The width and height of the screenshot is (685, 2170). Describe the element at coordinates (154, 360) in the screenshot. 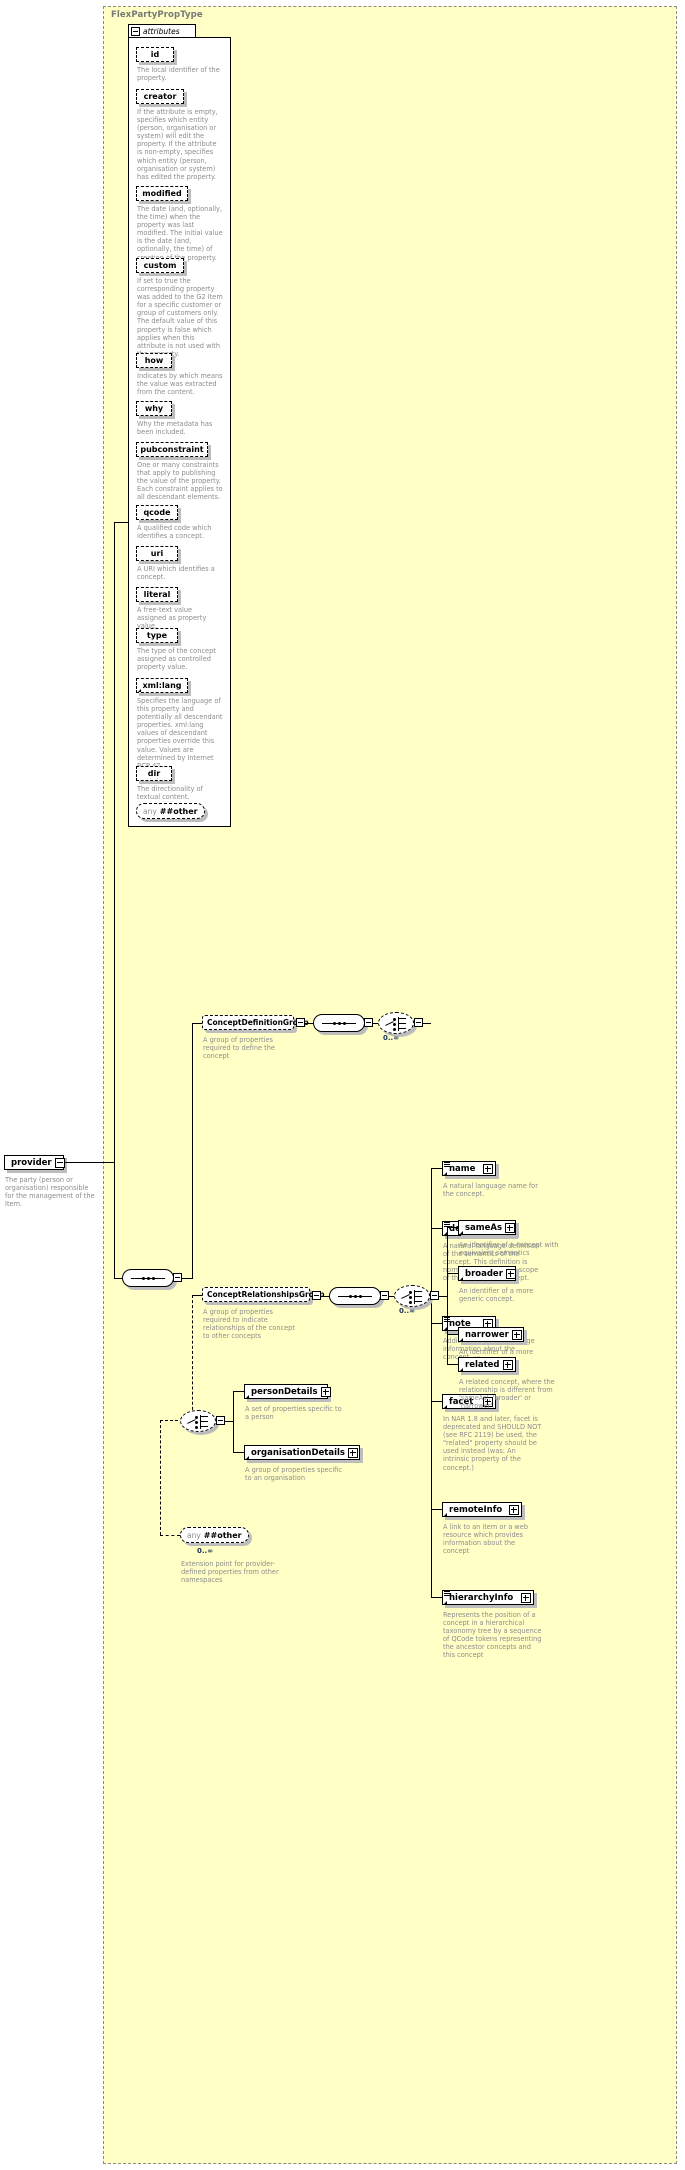

I see `attribute-how: how` at that location.